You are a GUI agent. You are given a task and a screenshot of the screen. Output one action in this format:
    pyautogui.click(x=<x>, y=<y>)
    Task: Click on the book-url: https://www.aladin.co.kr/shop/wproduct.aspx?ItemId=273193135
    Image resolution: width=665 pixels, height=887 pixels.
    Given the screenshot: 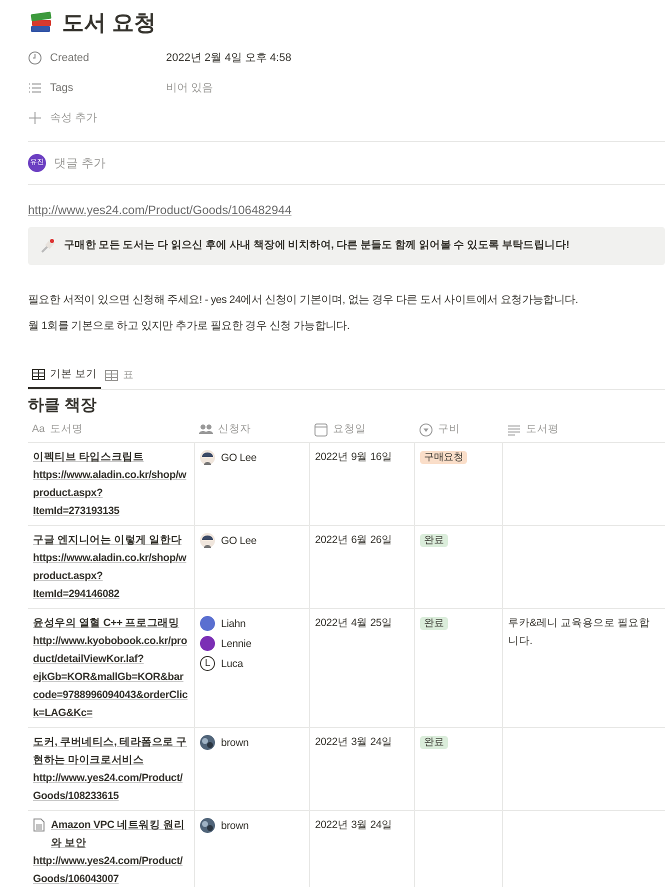 What is the action you would take?
    pyautogui.click(x=111, y=493)
    